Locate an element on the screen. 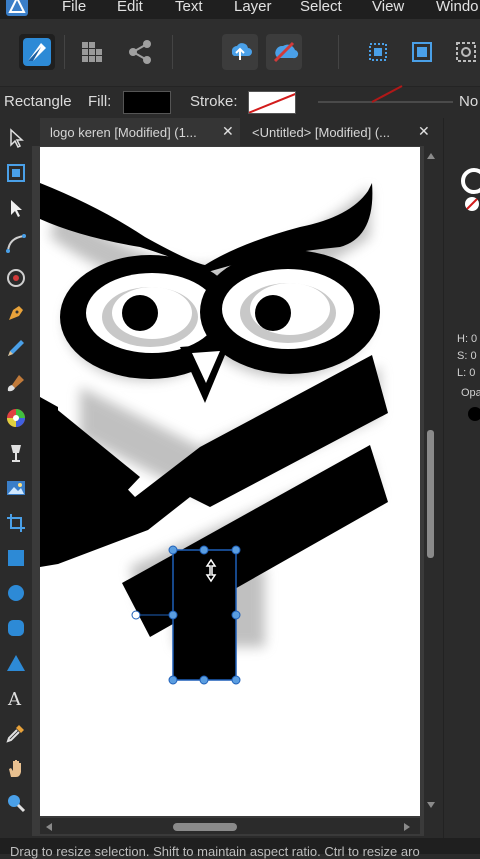 The height and width of the screenshot is (859, 480). zoom-tool is located at coordinates (16, 803).